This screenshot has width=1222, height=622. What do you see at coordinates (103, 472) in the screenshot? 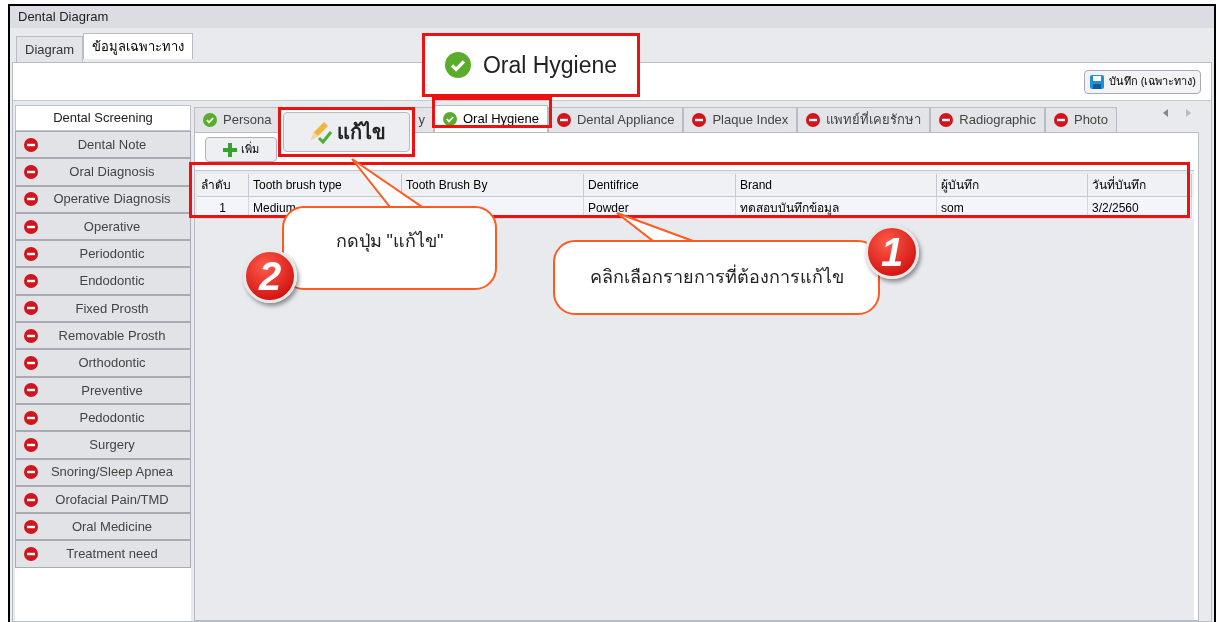
I see `sidebar-item: Snoring/Sleep Apnea` at bounding box center [103, 472].